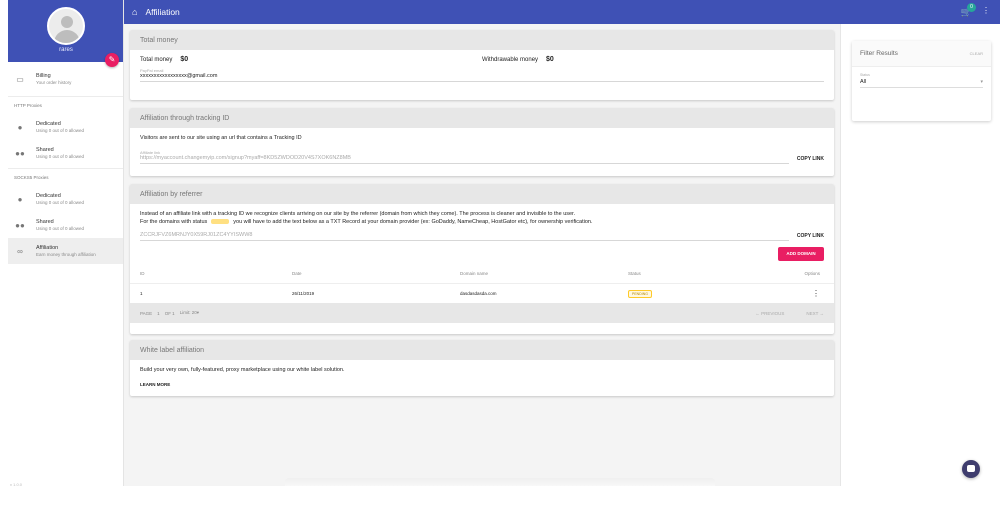 Image resolution: width=1000 pixels, height=506 pixels. Describe the element at coordinates (65, 153) in the screenshot. I see `sidebar-item-http-shared: ●● Shared Using 0 out of 0 allowed` at that location.